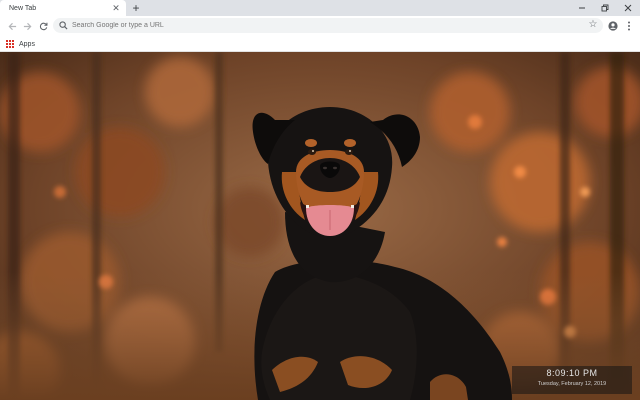 The height and width of the screenshot is (400, 640). What do you see at coordinates (582, 8) in the screenshot?
I see `minimize-icon` at bounding box center [582, 8].